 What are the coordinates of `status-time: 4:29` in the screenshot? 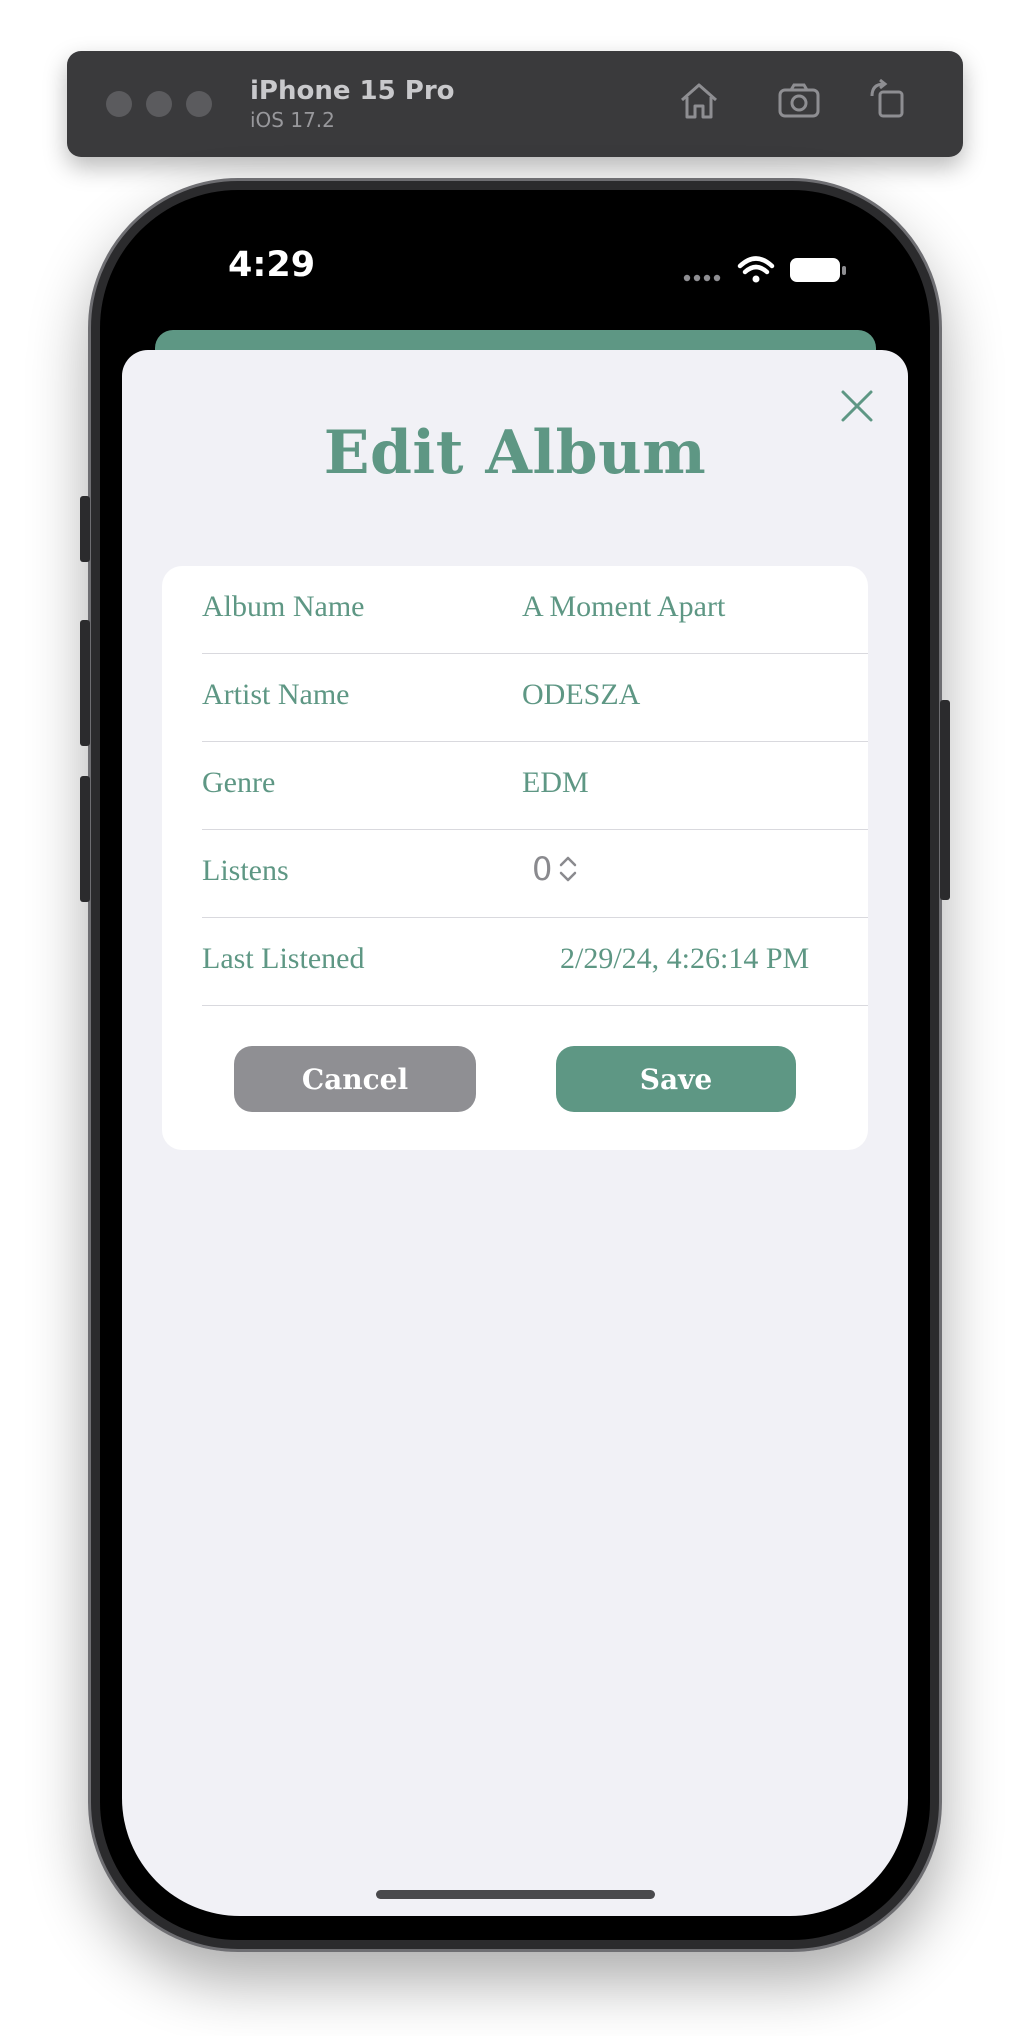 It's located at (272, 265).